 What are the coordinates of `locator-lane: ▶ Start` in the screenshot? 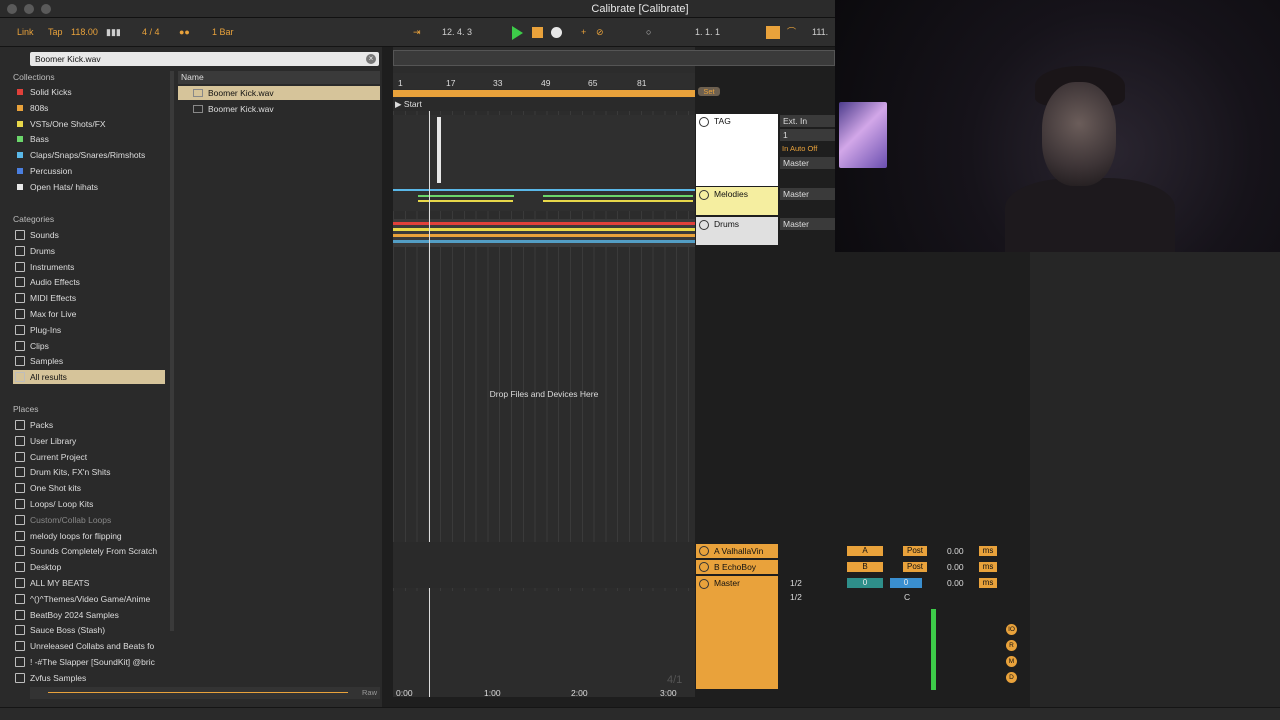 It's located at (544, 104).